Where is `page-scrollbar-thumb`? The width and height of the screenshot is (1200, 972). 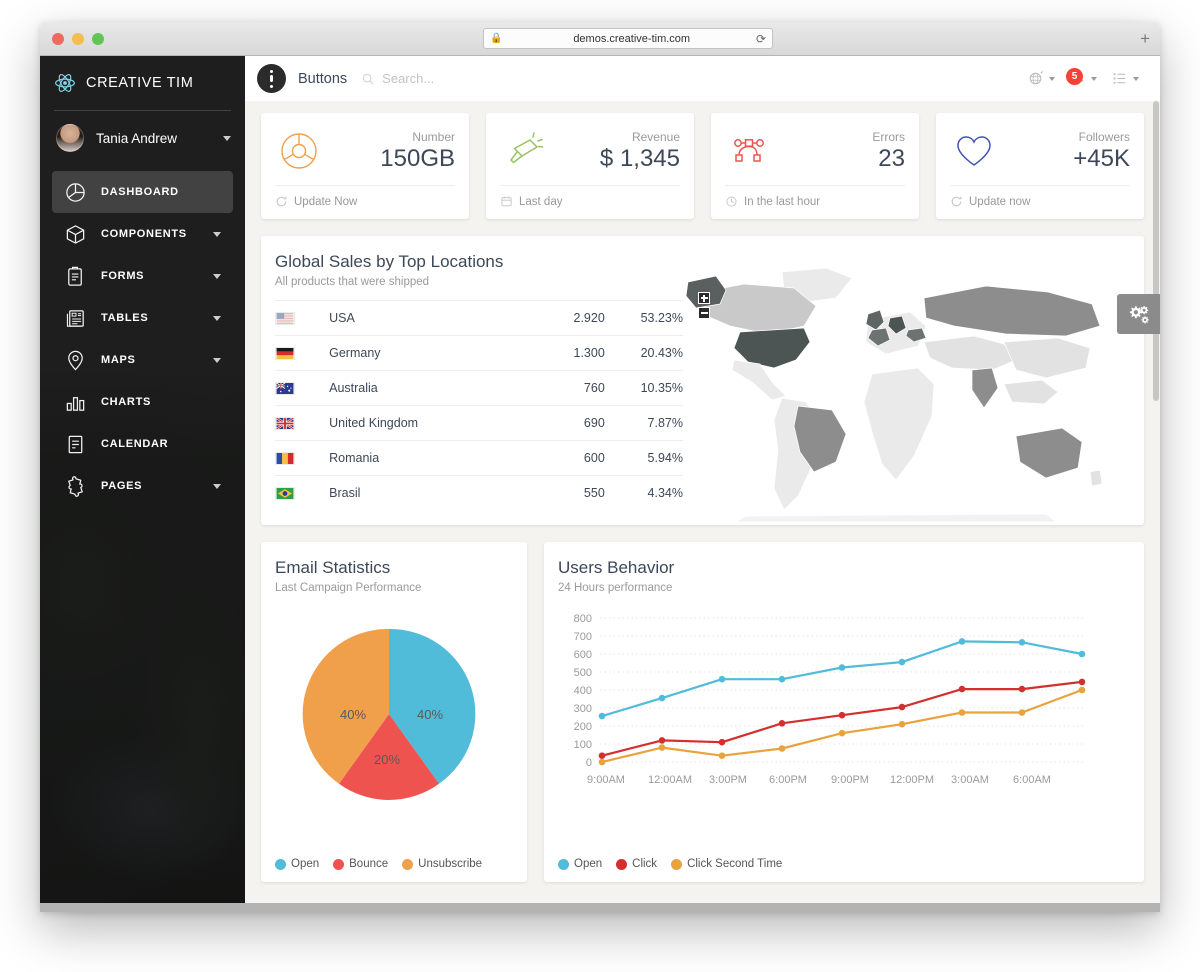
page-scrollbar-thumb is located at coordinates (1156, 251).